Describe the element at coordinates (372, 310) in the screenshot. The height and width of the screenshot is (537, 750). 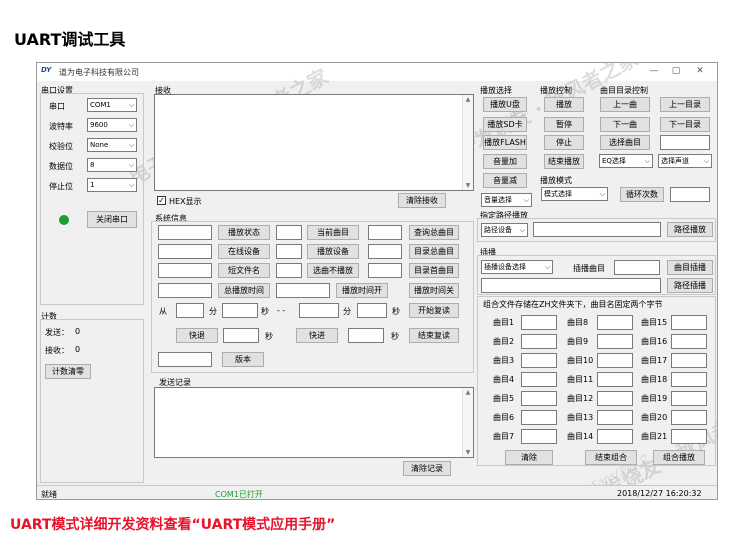
I see `to-second-input` at that location.